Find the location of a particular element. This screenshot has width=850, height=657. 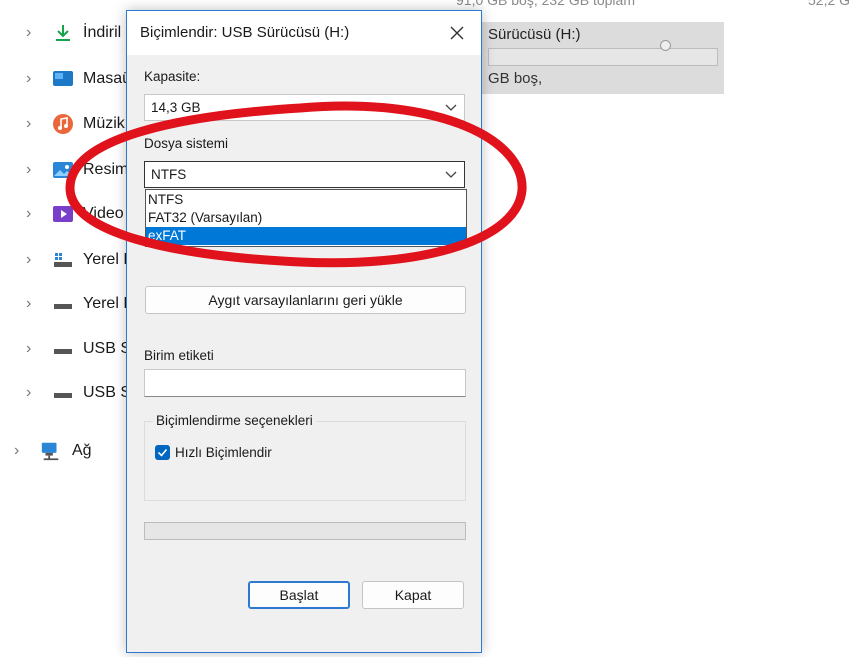

format-options-legend: Biçimlendirme seçenekleri is located at coordinates (234, 420).